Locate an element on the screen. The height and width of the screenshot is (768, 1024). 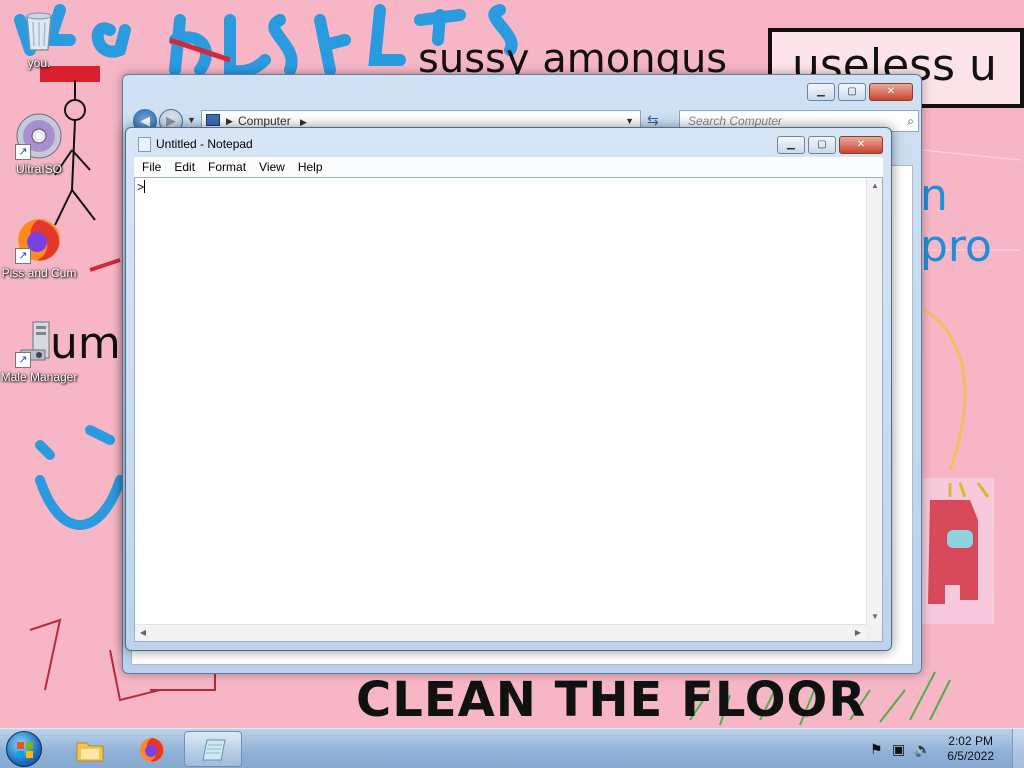
editor-text: > is located at coordinates (141, 188).